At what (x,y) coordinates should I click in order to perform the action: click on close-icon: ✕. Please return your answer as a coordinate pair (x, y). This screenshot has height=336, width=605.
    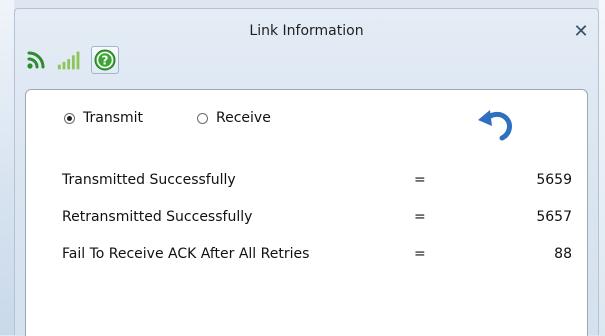
    Looking at the image, I should click on (581, 32).